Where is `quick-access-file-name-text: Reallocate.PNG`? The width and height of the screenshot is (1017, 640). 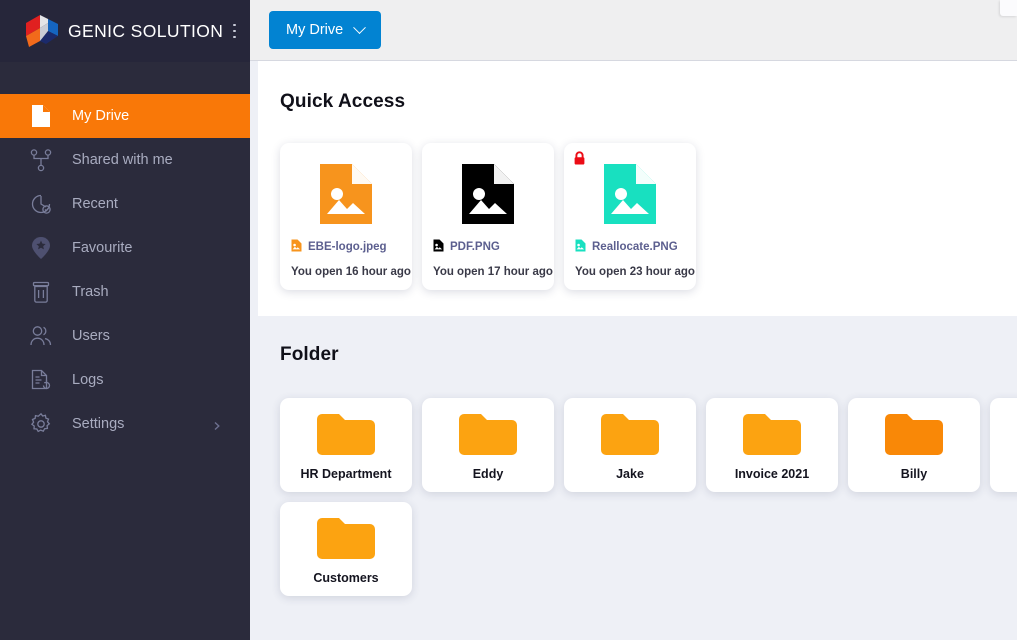
quick-access-file-name-text: Reallocate.PNG is located at coordinates (635, 247).